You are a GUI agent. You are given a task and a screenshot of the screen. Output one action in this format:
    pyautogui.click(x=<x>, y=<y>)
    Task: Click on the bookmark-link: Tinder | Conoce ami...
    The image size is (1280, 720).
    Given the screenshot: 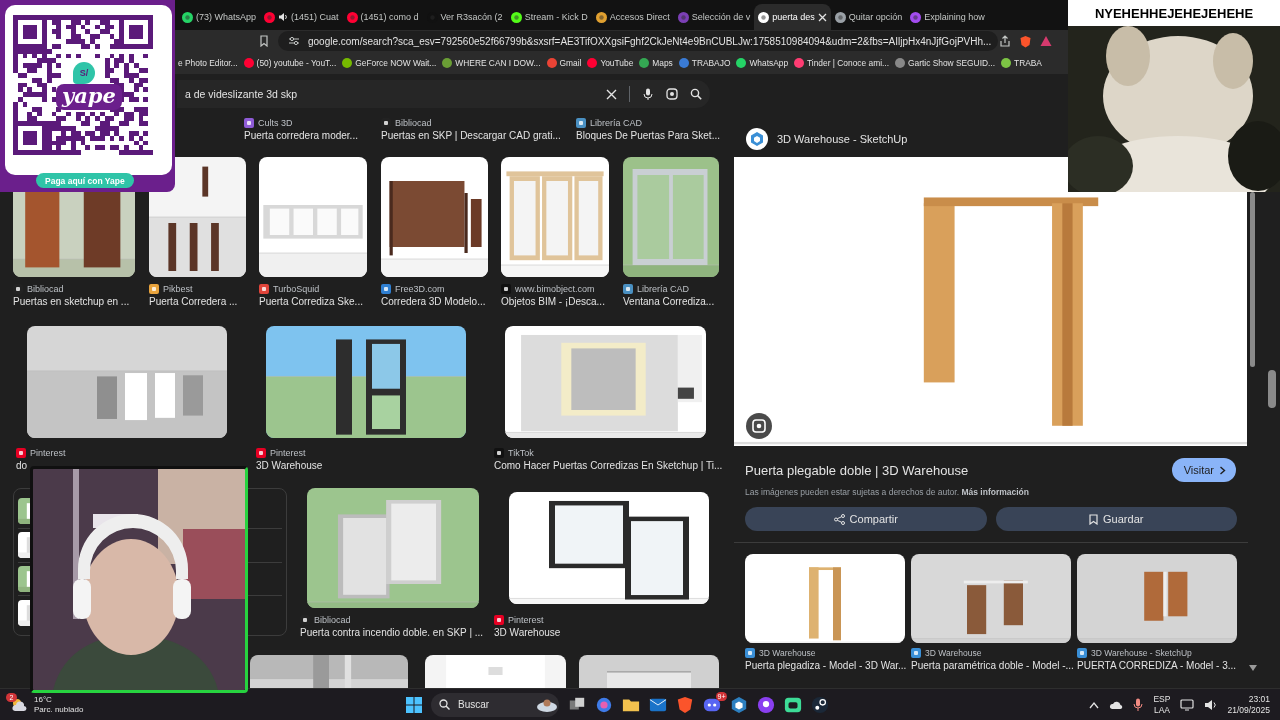 What is the action you would take?
    pyautogui.click(x=841, y=63)
    